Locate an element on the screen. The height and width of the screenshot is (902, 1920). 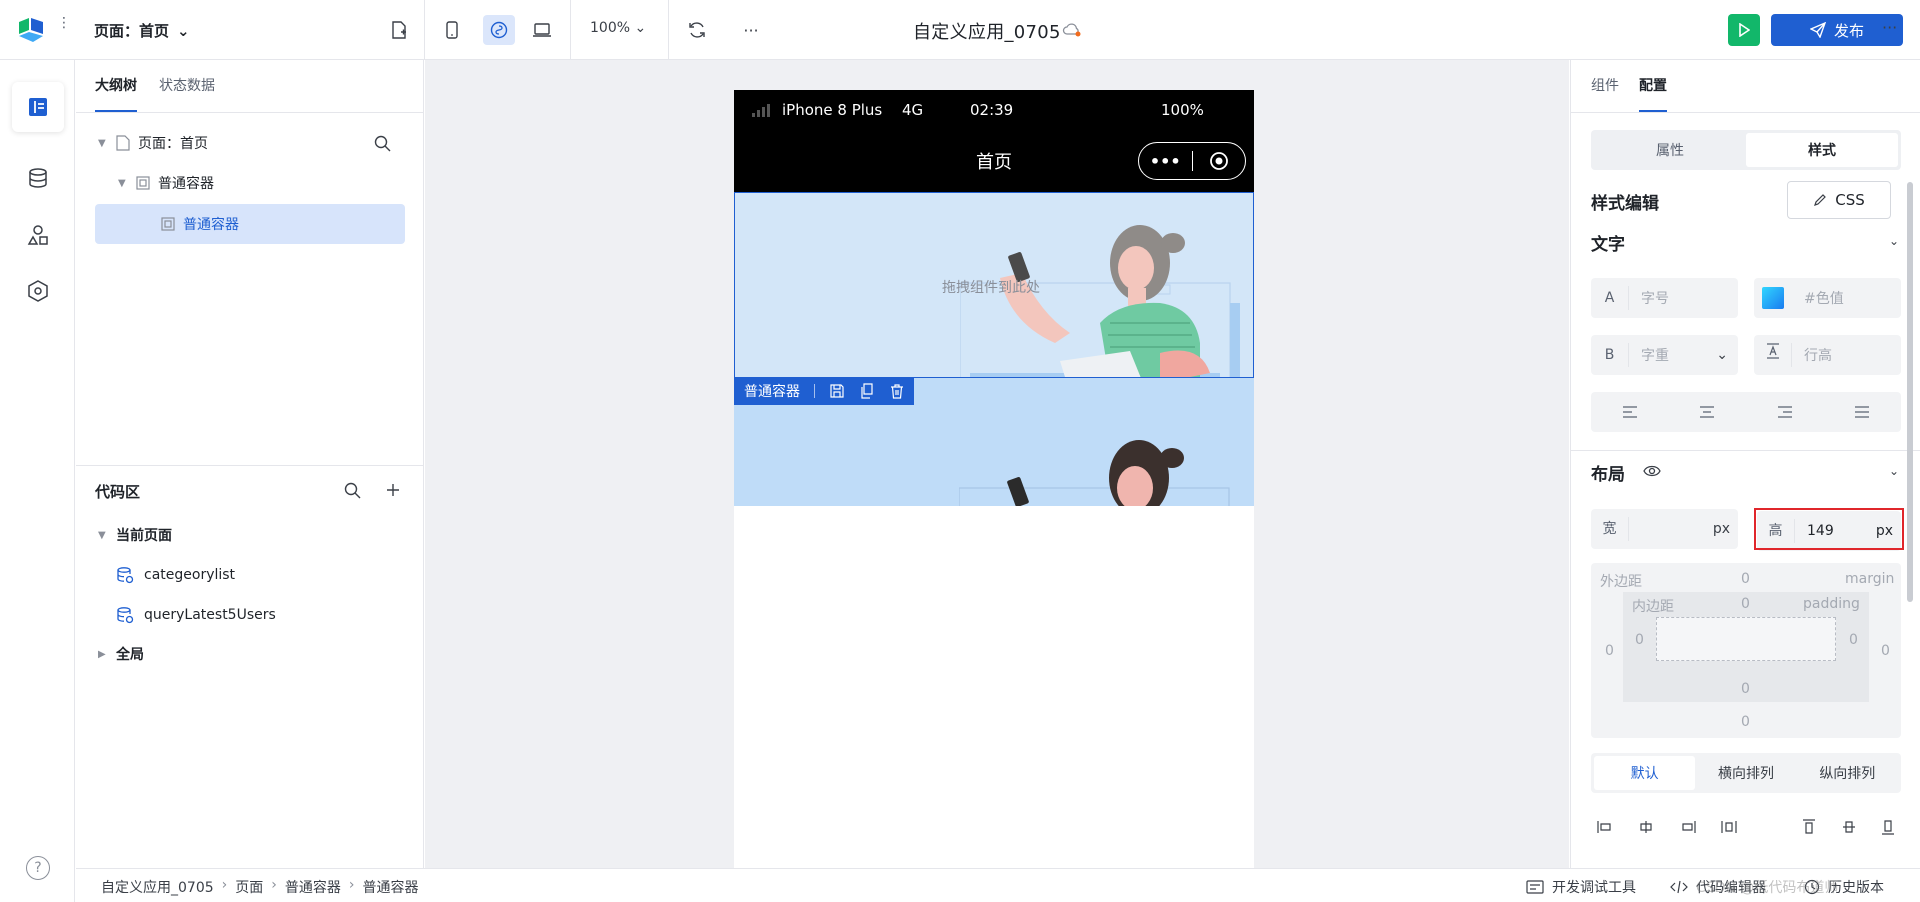
margin-left: 0 is located at coordinates (1609, 651).